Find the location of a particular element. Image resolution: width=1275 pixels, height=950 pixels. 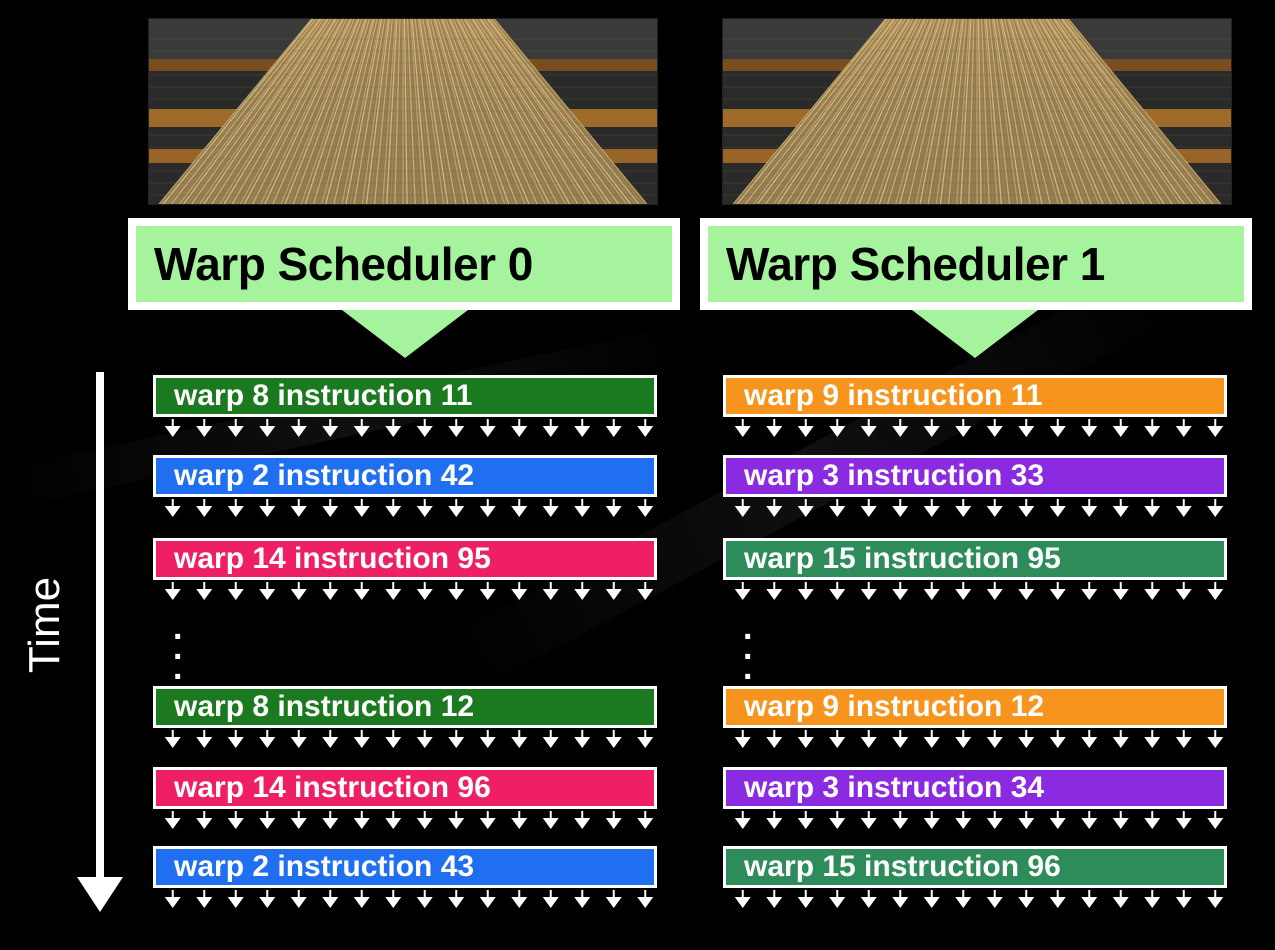

instruction-row: warp 9 instruction 12 is located at coordinates (975, 707).